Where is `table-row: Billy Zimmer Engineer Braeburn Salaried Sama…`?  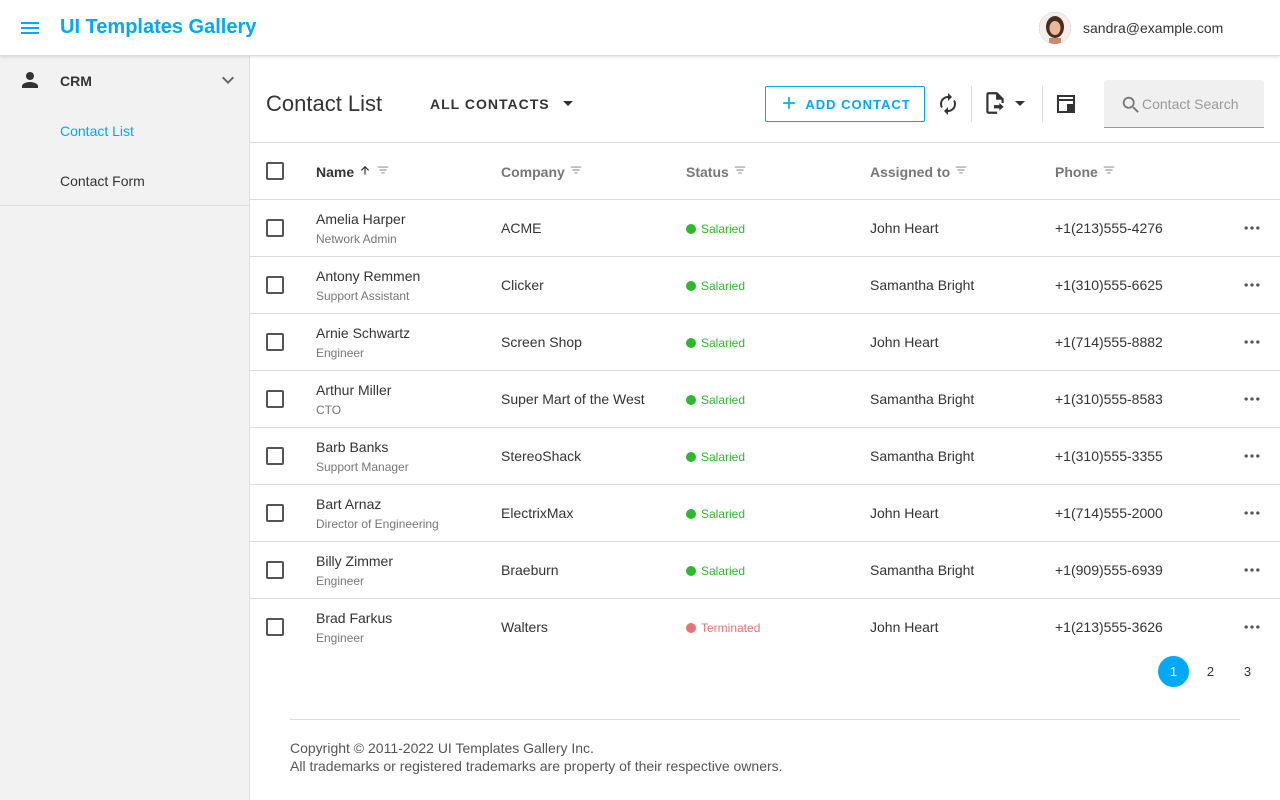 table-row: Billy Zimmer Engineer Braeburn Salaried Sama… is located at coordinates (765, 570).